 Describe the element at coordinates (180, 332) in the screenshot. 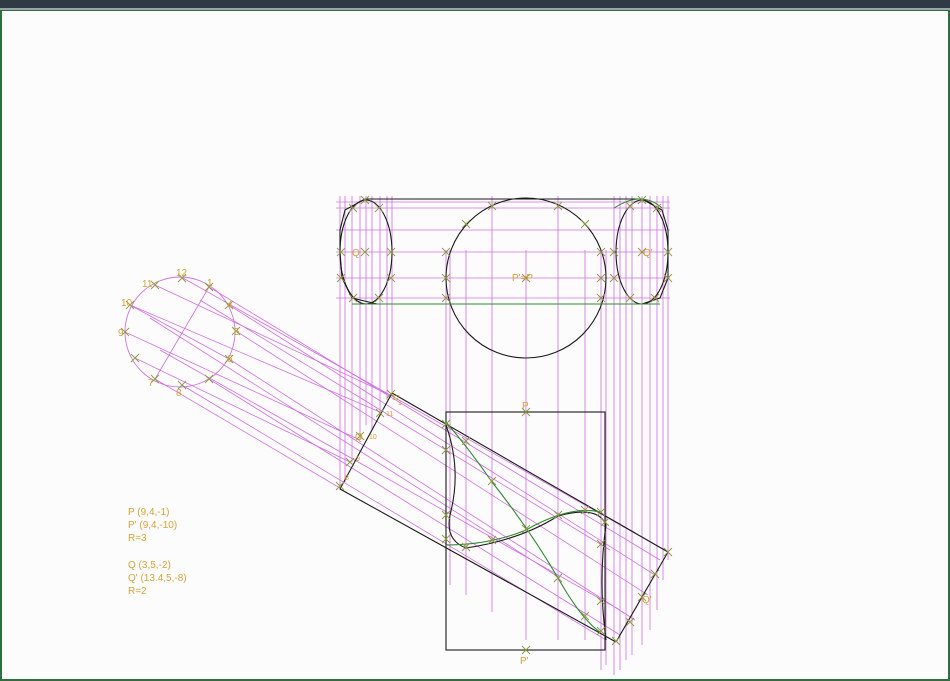

I see `auxiliary-circle` at that location.